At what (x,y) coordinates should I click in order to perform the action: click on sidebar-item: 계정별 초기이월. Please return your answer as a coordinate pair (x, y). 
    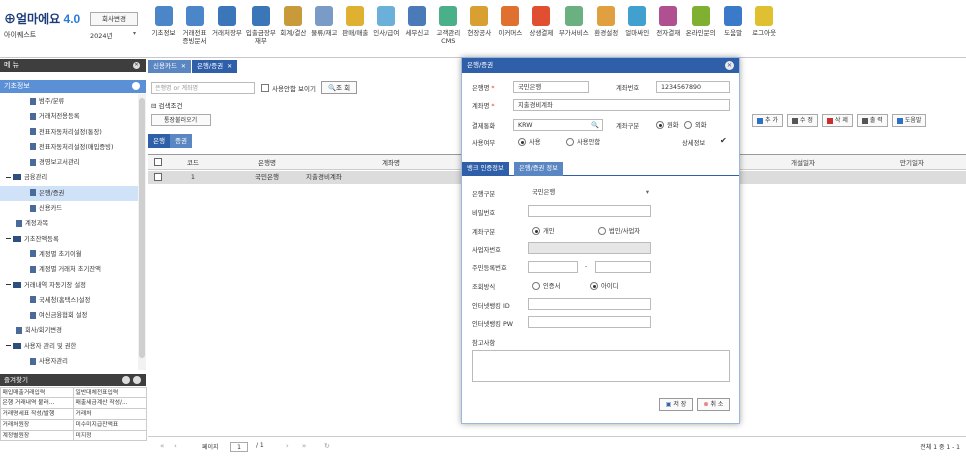
    Looking at the image, I should click on (69, 254).